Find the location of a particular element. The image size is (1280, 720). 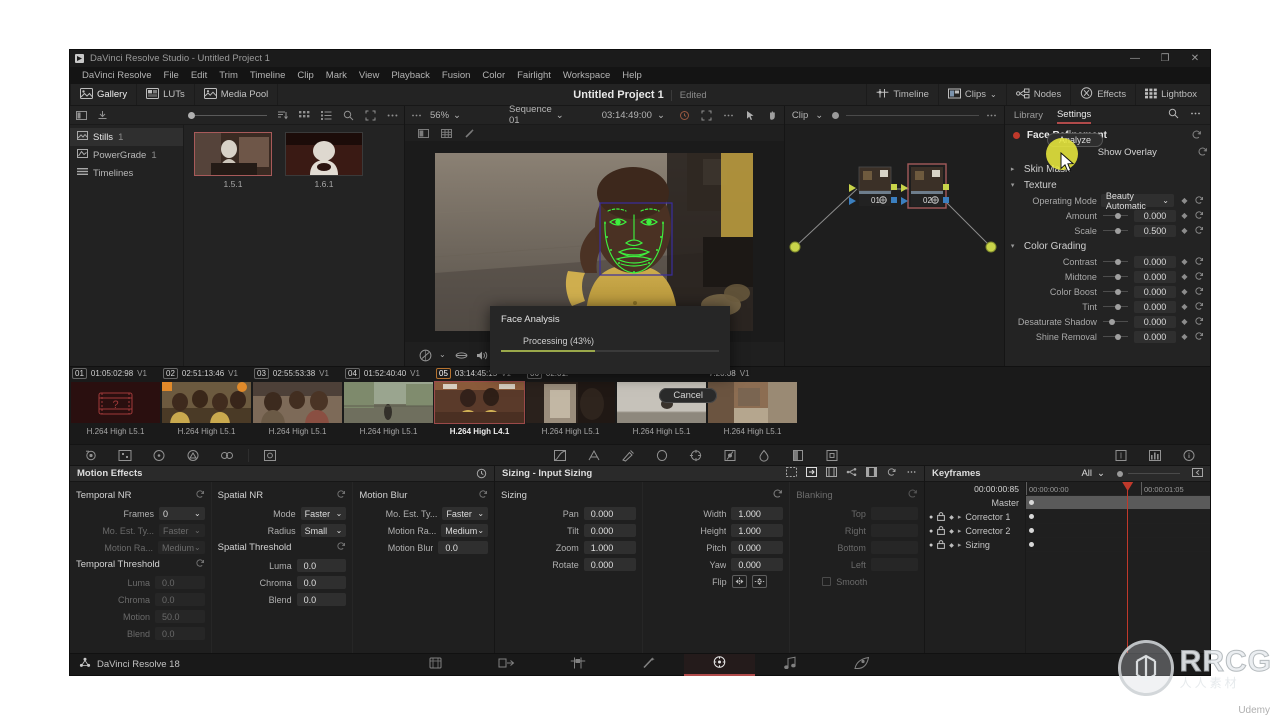

node-graph-panel: Clip ⌄ 01 02 is located at coordinates (894, 236).